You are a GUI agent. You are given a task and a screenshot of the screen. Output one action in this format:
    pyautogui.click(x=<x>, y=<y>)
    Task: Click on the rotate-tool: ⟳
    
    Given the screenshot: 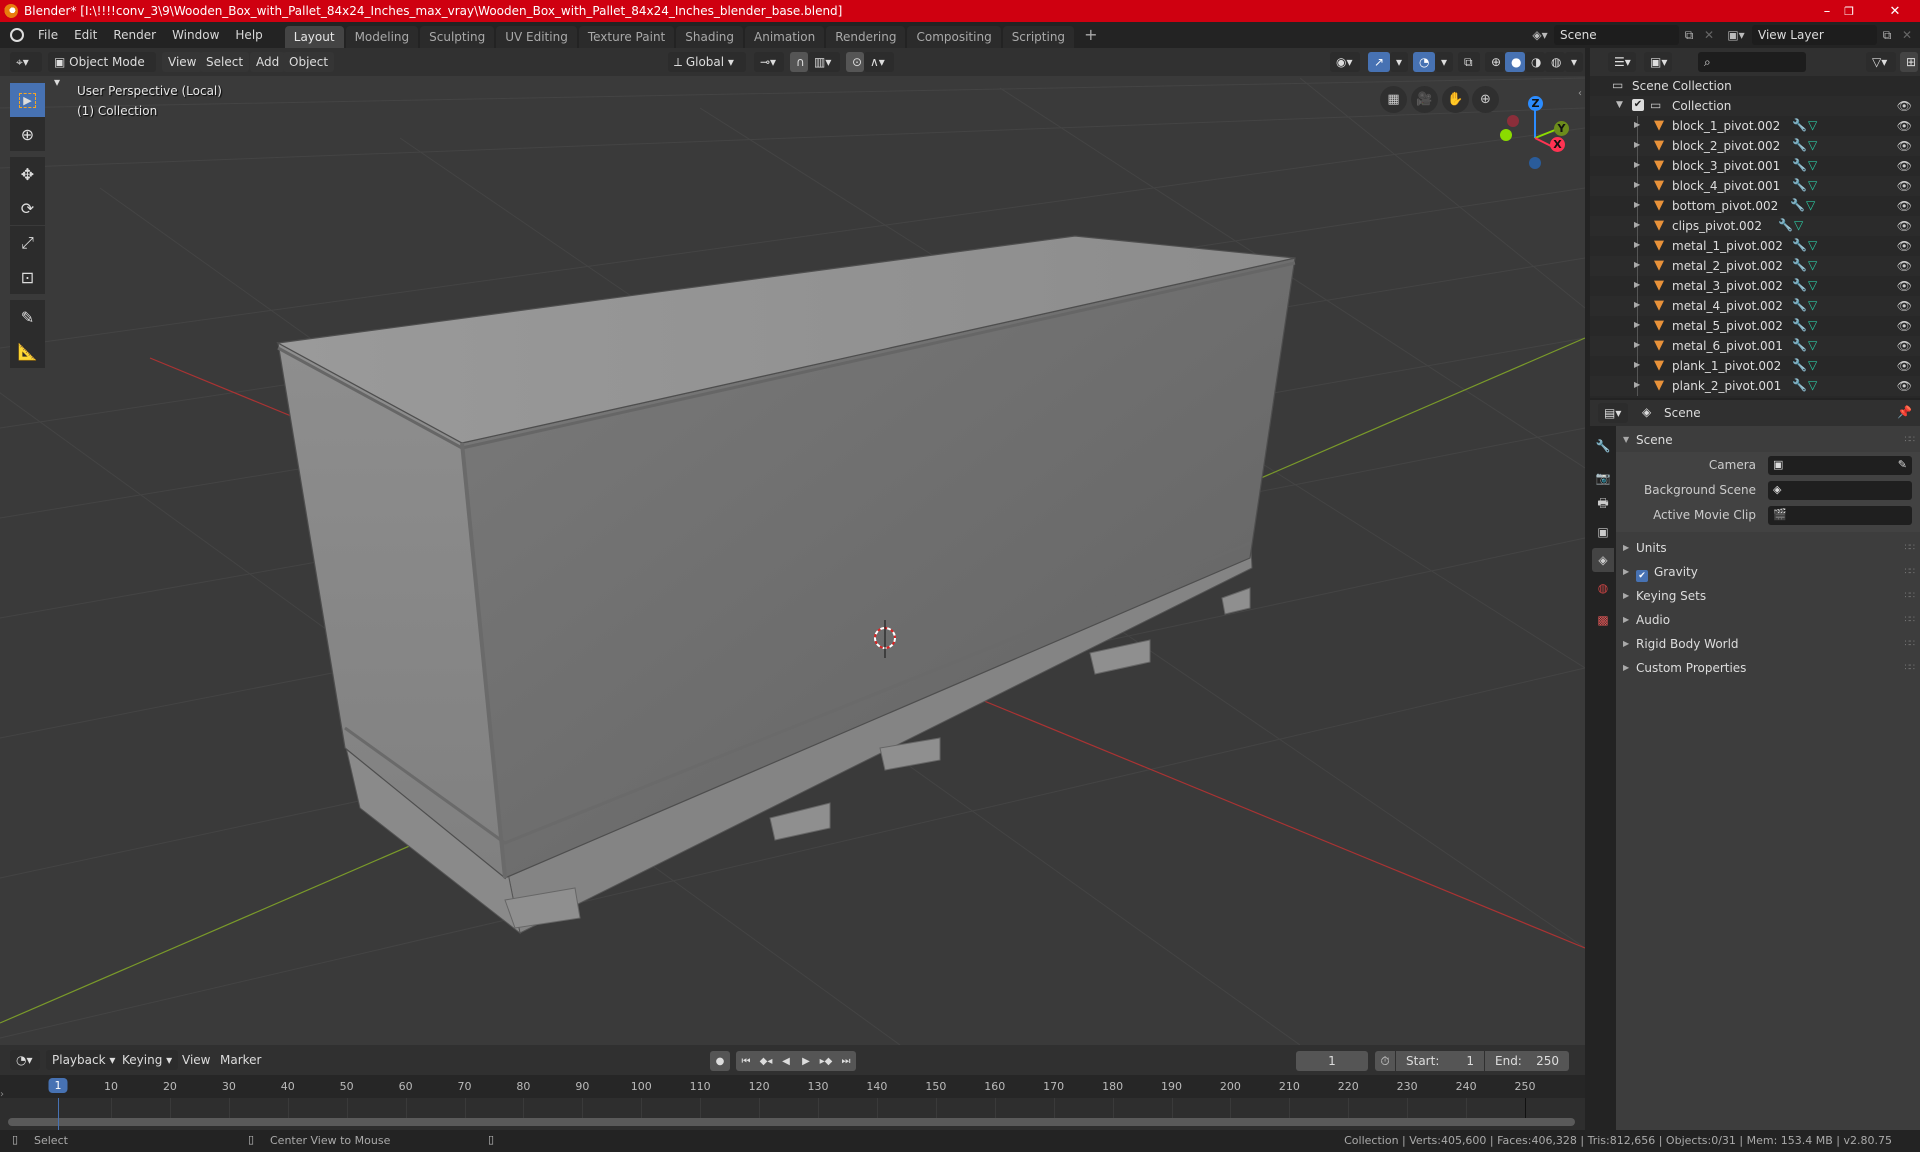 What is the action you would take?
    pyautogui.click(x=27, y=208)
    